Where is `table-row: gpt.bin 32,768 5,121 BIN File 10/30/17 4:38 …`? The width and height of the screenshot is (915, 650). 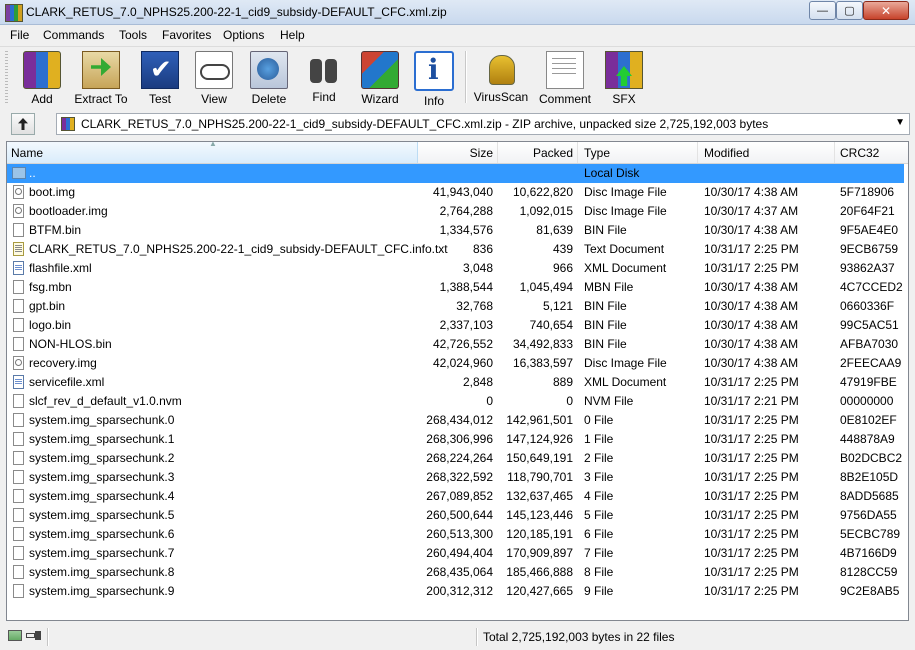
table-row: gpt.bin 32,768 5,121 BIN File 10/30/17 4:38 … is located at coordinates (457, 306).